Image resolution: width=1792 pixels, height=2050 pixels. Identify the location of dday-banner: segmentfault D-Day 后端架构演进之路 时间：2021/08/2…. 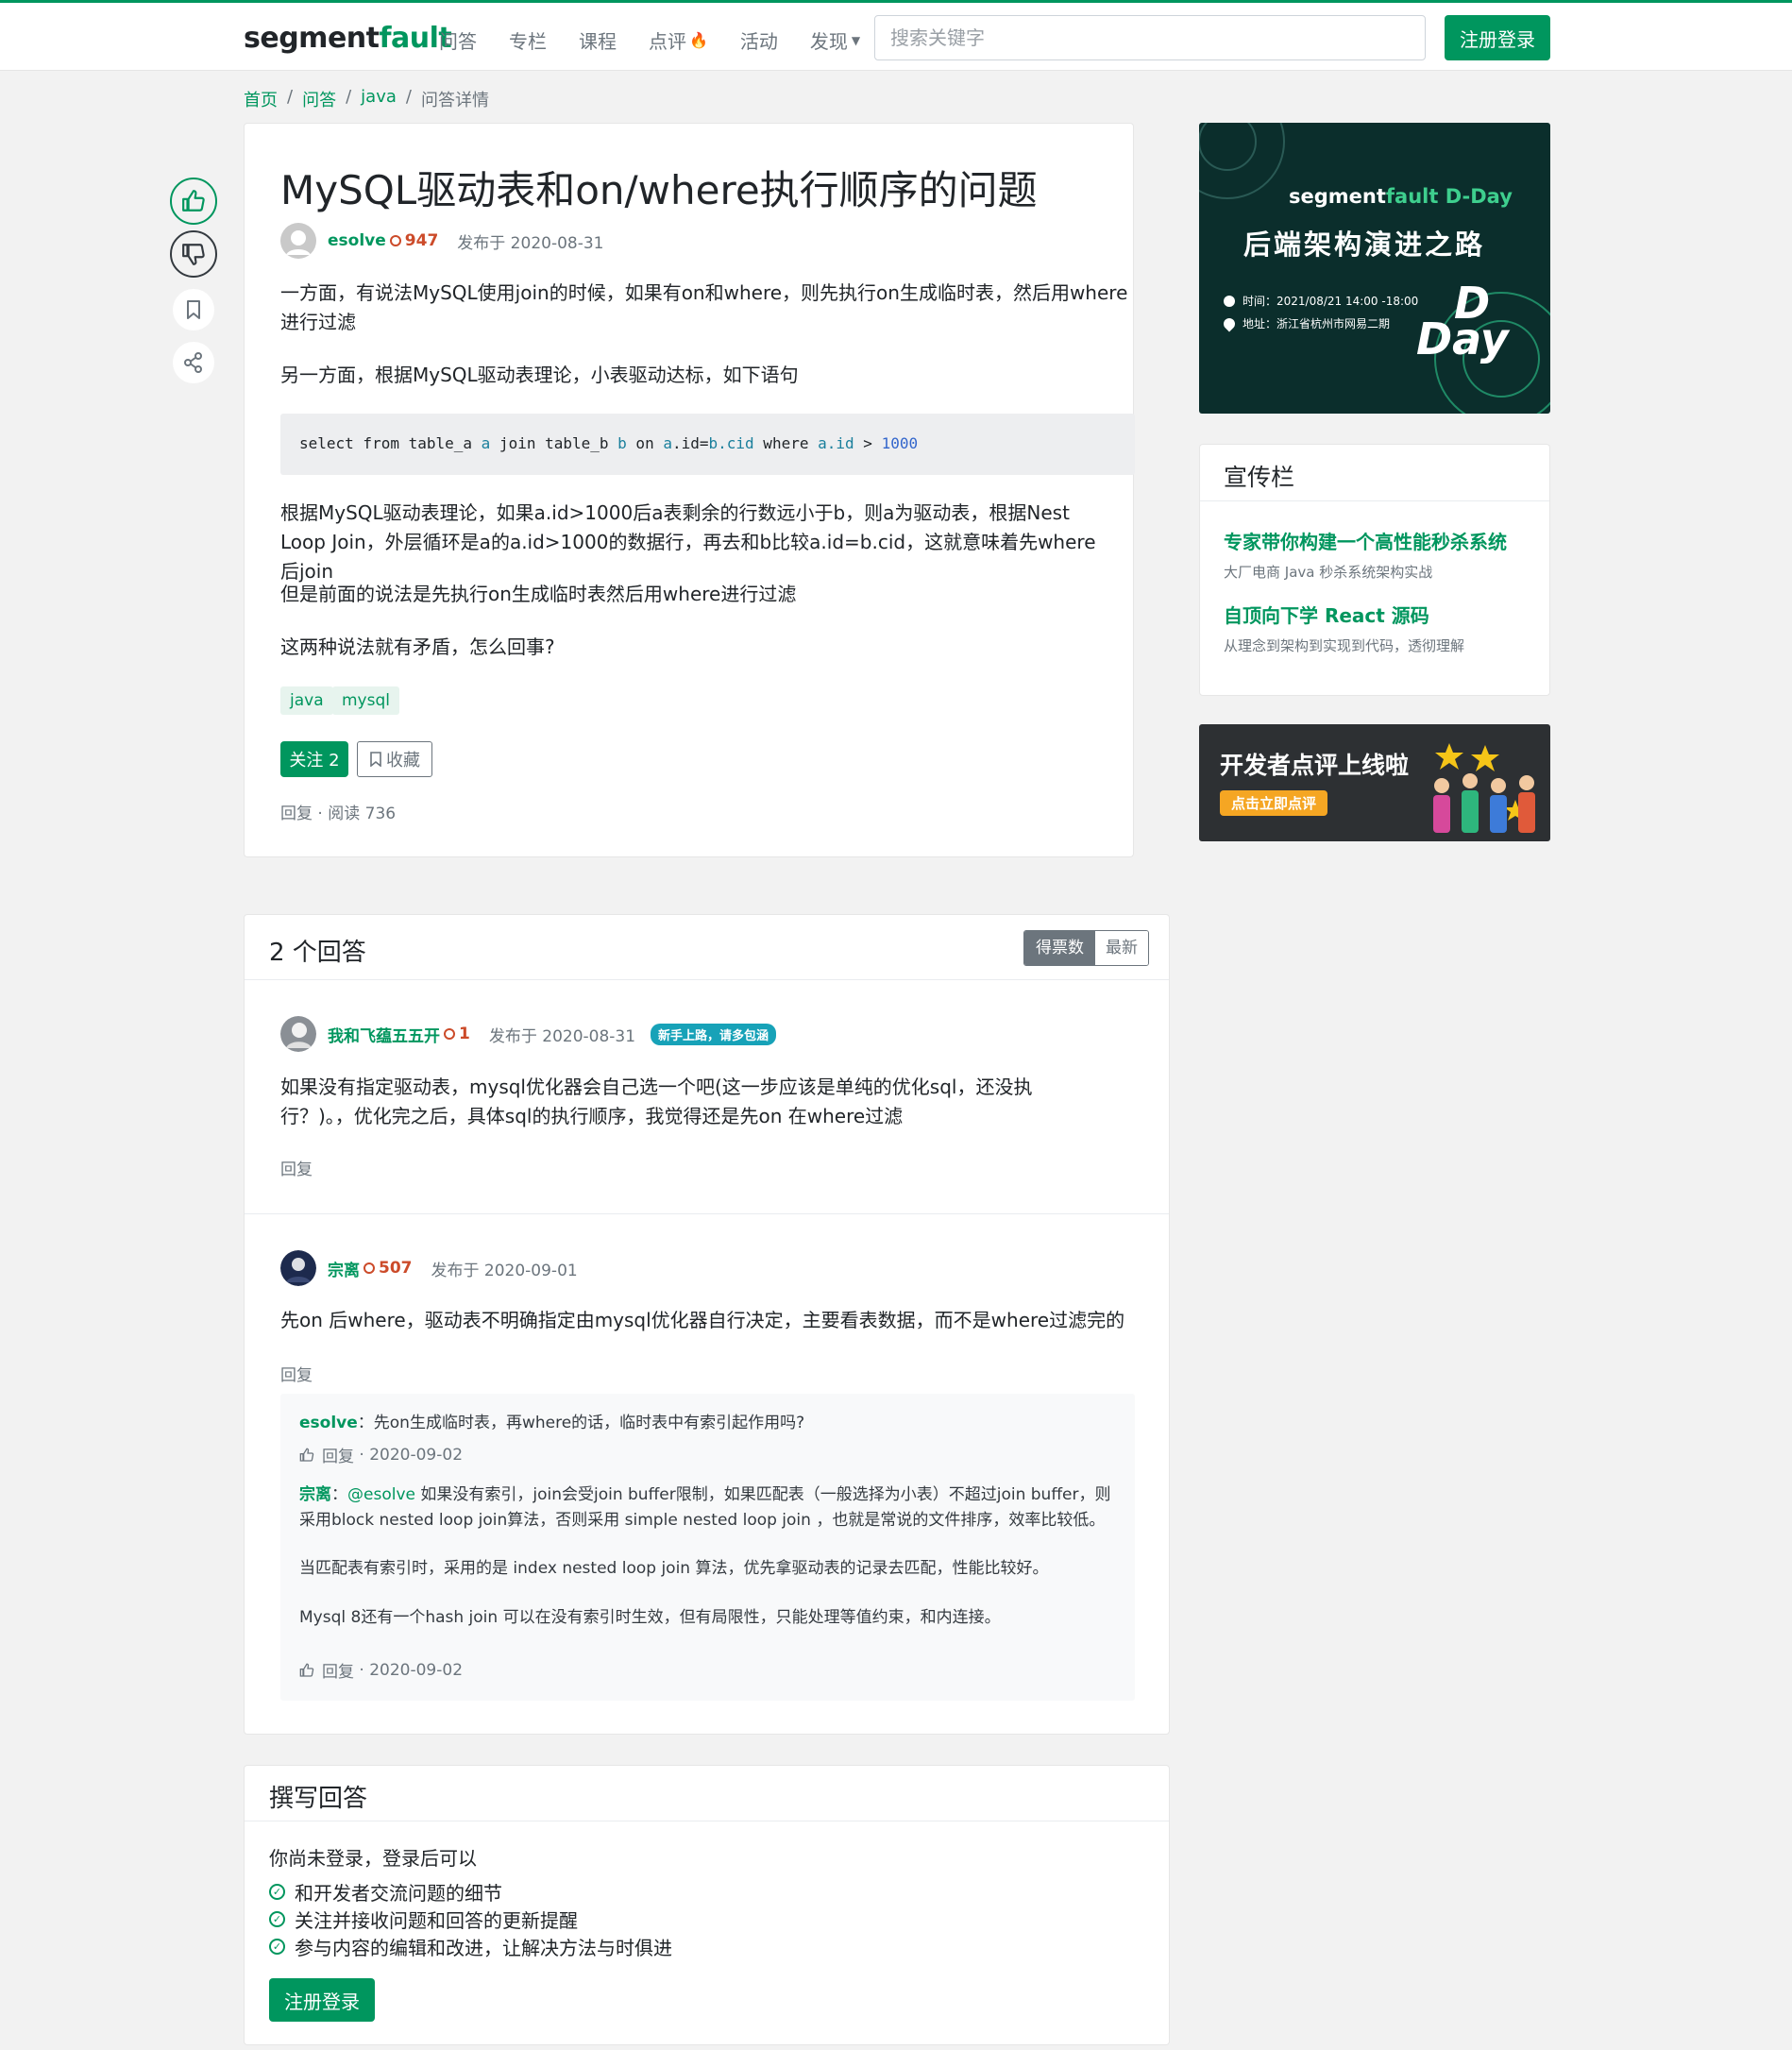
(1374, 269).